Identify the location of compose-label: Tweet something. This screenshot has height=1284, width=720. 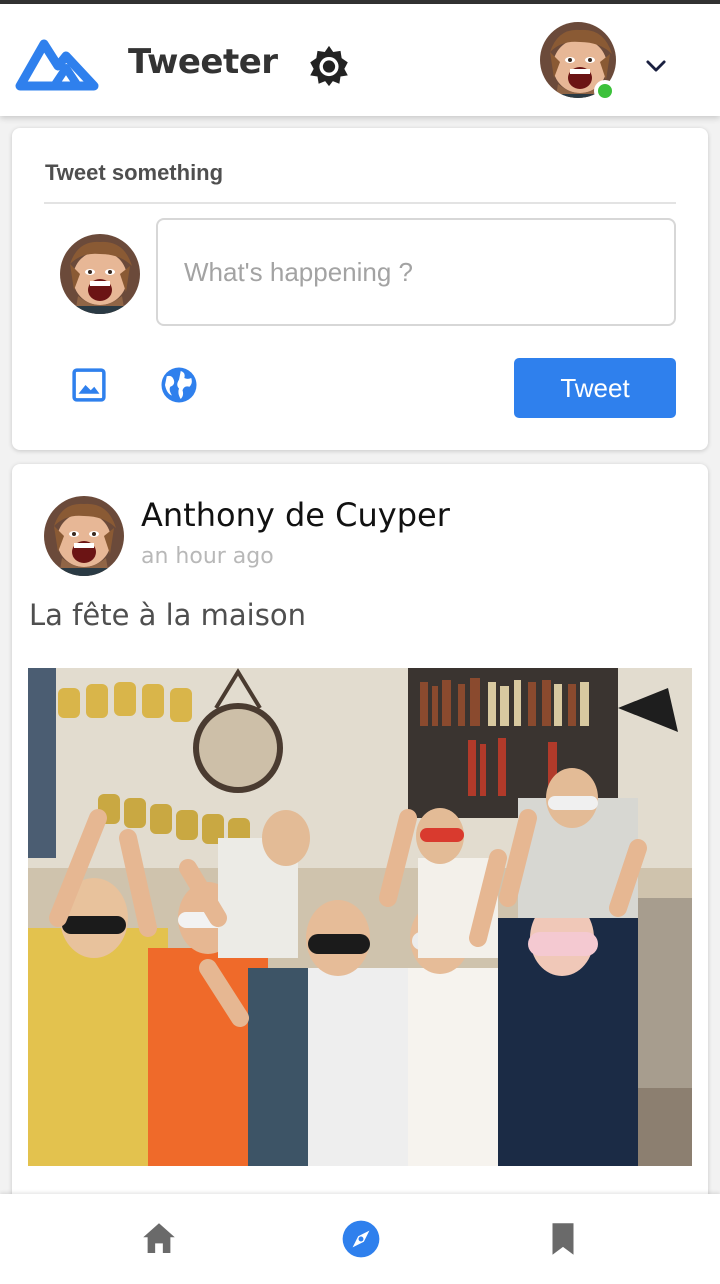
(134, 172).